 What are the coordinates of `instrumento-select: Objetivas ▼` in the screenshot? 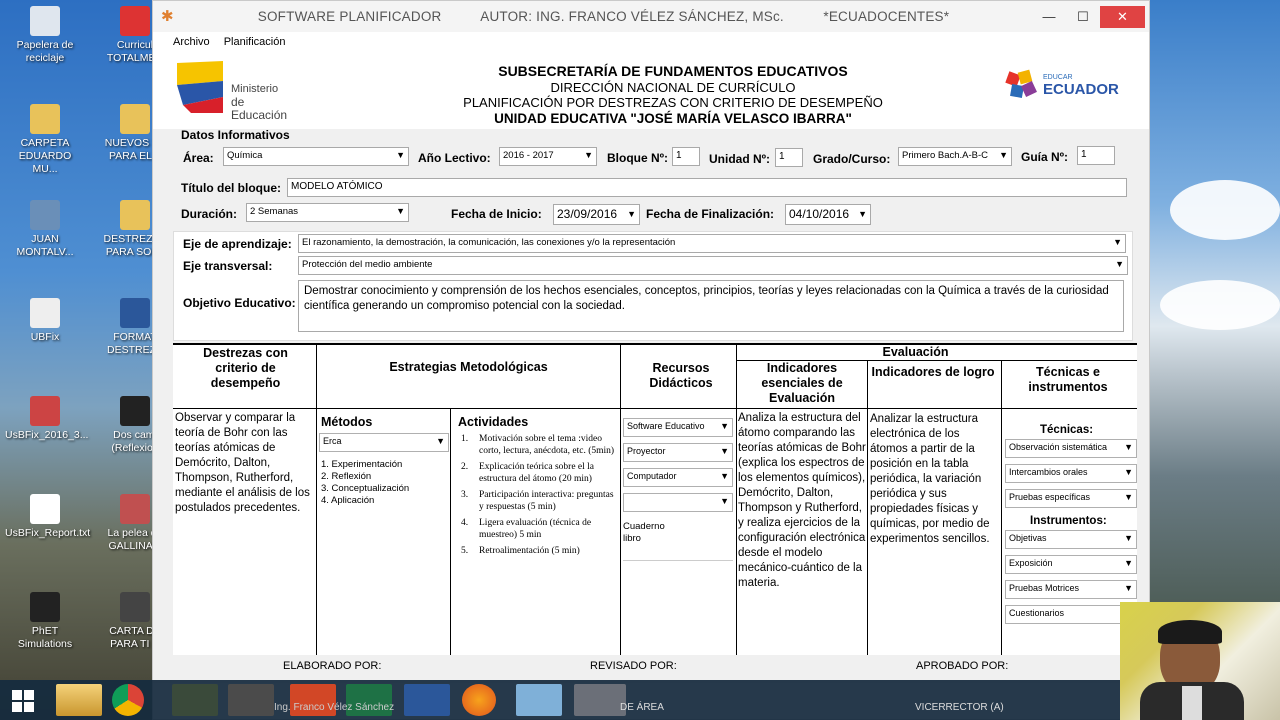 It's located at (1071, 539).